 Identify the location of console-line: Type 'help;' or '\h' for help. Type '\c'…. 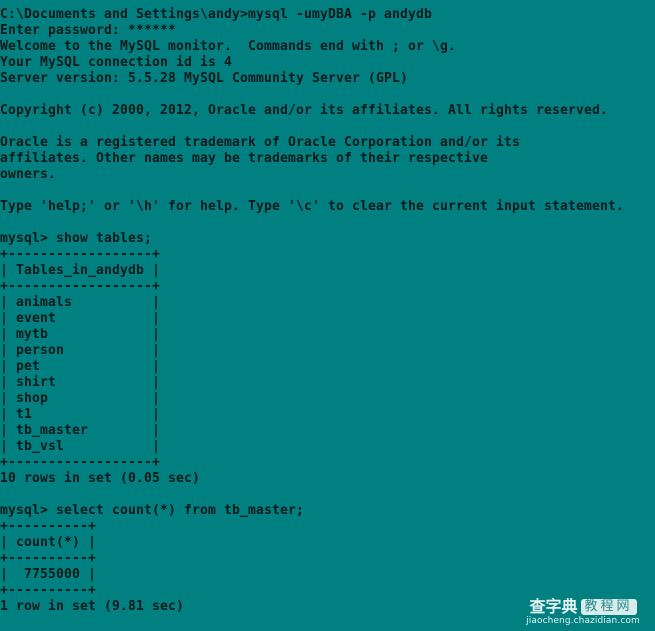
(312, 206).